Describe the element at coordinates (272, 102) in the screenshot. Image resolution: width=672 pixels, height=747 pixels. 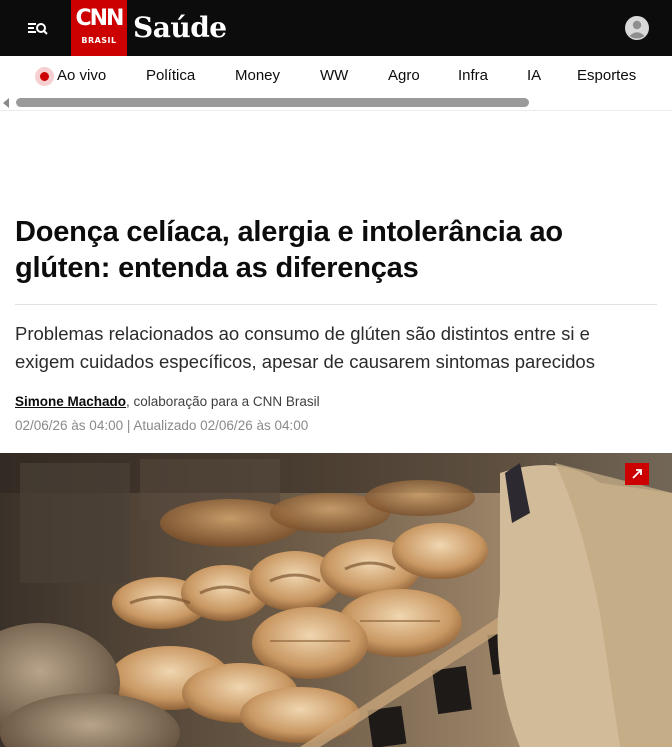
I see `scrollbar-thumb` at that location.